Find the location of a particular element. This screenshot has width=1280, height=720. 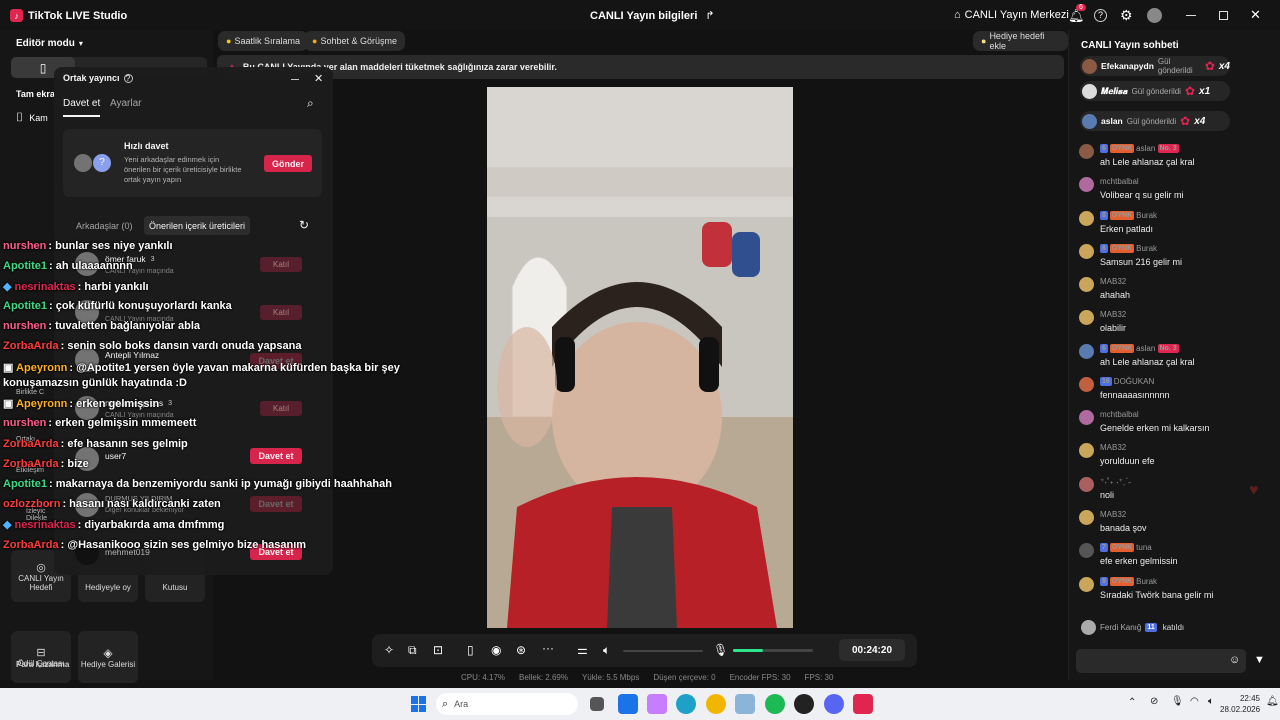

hourly-ranking-tag: ● Saatlik Sıralama is located at coordinates (263, 41).